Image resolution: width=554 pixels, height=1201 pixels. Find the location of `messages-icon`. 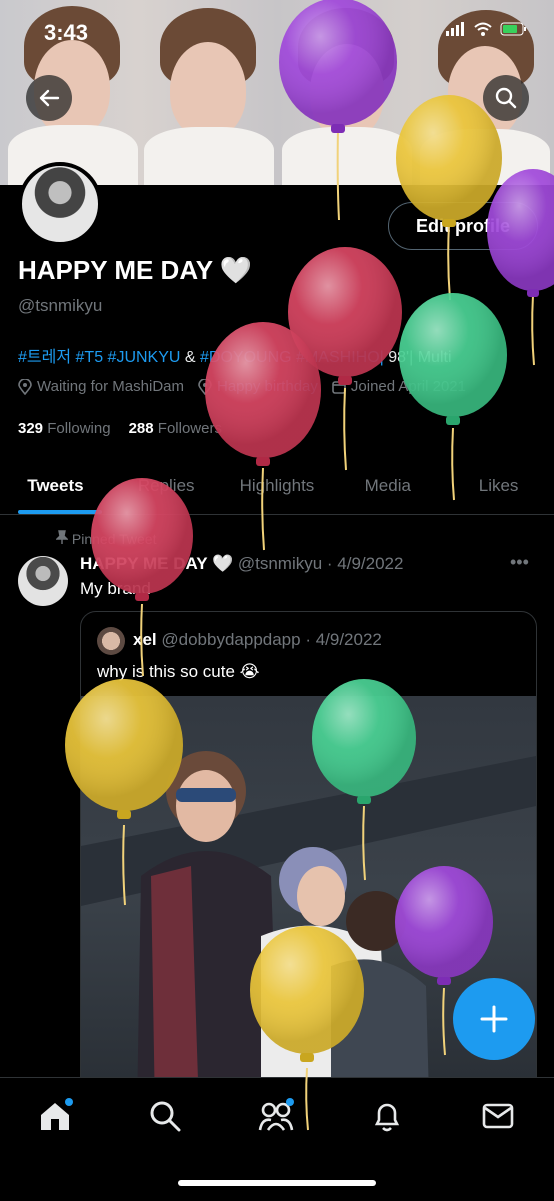

messages-icon is located at coordinates (498, 1116).